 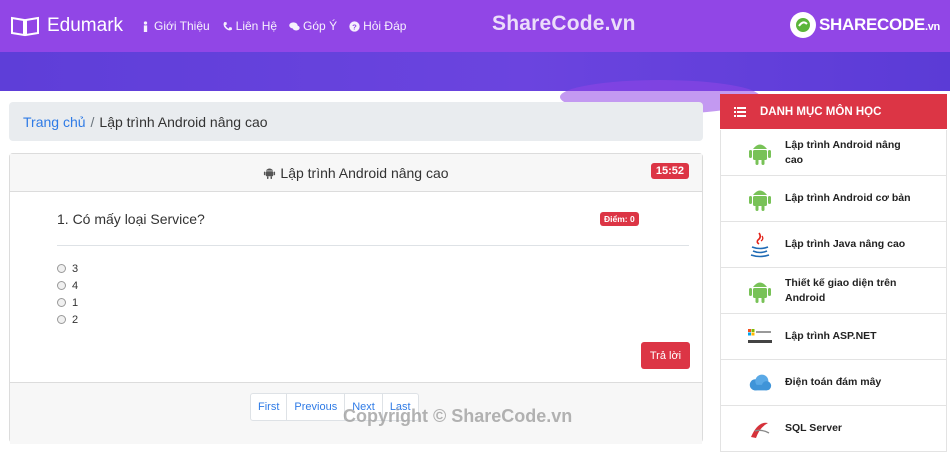 What do you see at coordinates (131, 219) in the screenshot?
I see `question-text: 1. Có mấy loại Service?` at bounding box center [131, 219].